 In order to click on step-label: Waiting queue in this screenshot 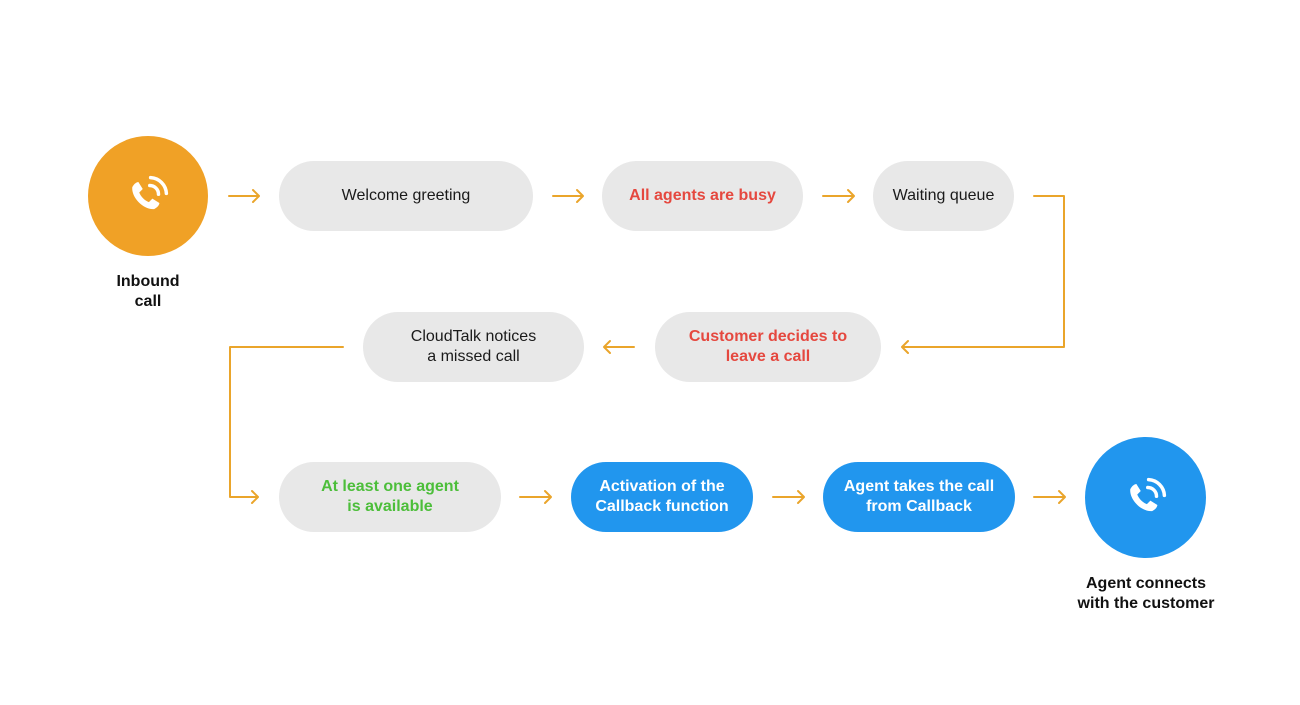, I will do `click(943, 195)`.